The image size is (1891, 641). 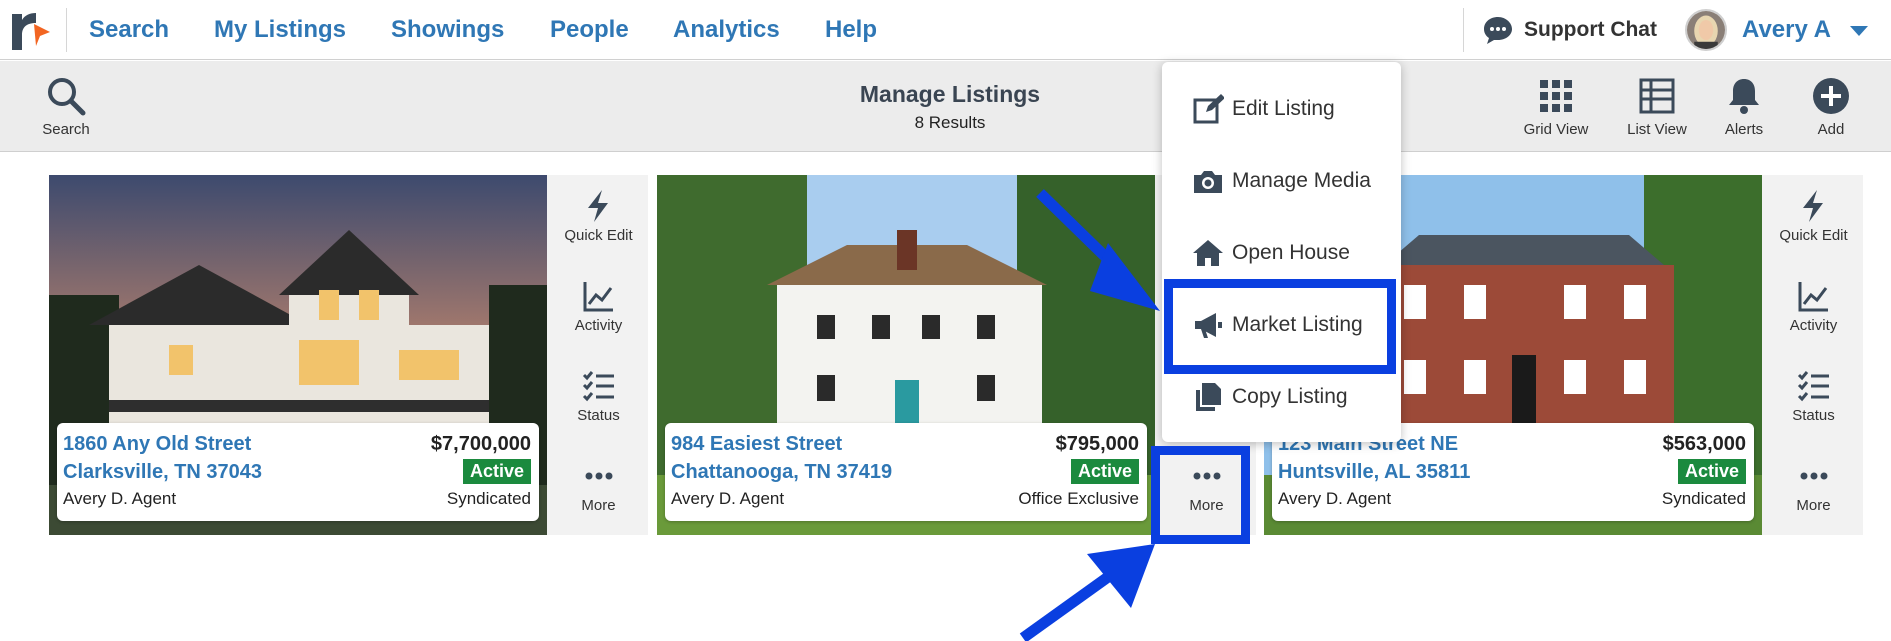 What do you see at coordinates (1831, 129) in the screenshot?
I see `add-label: Add` at bounding box center [1831, 129].